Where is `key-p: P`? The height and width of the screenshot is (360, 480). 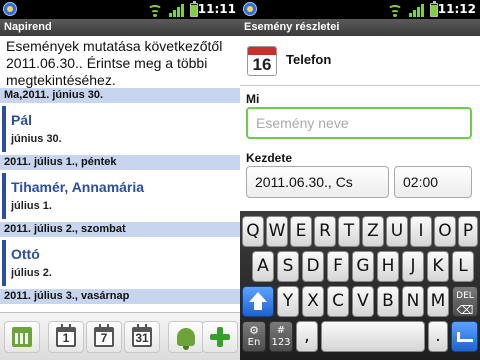
key-p: P is located at coordinates (468, 231).